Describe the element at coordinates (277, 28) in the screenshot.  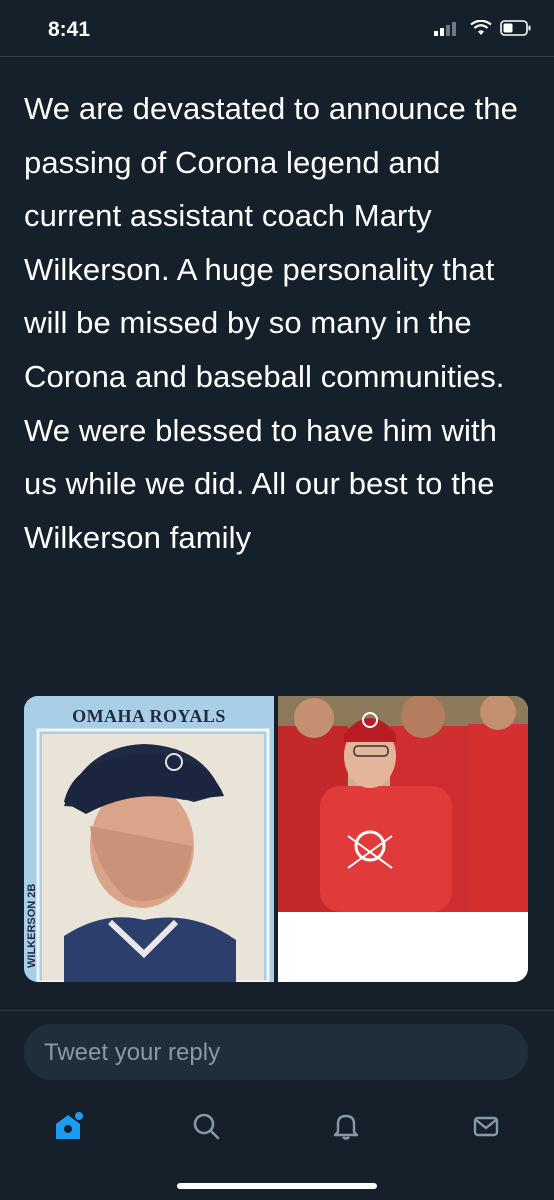
I see `status-bar: 8:41` at that location.